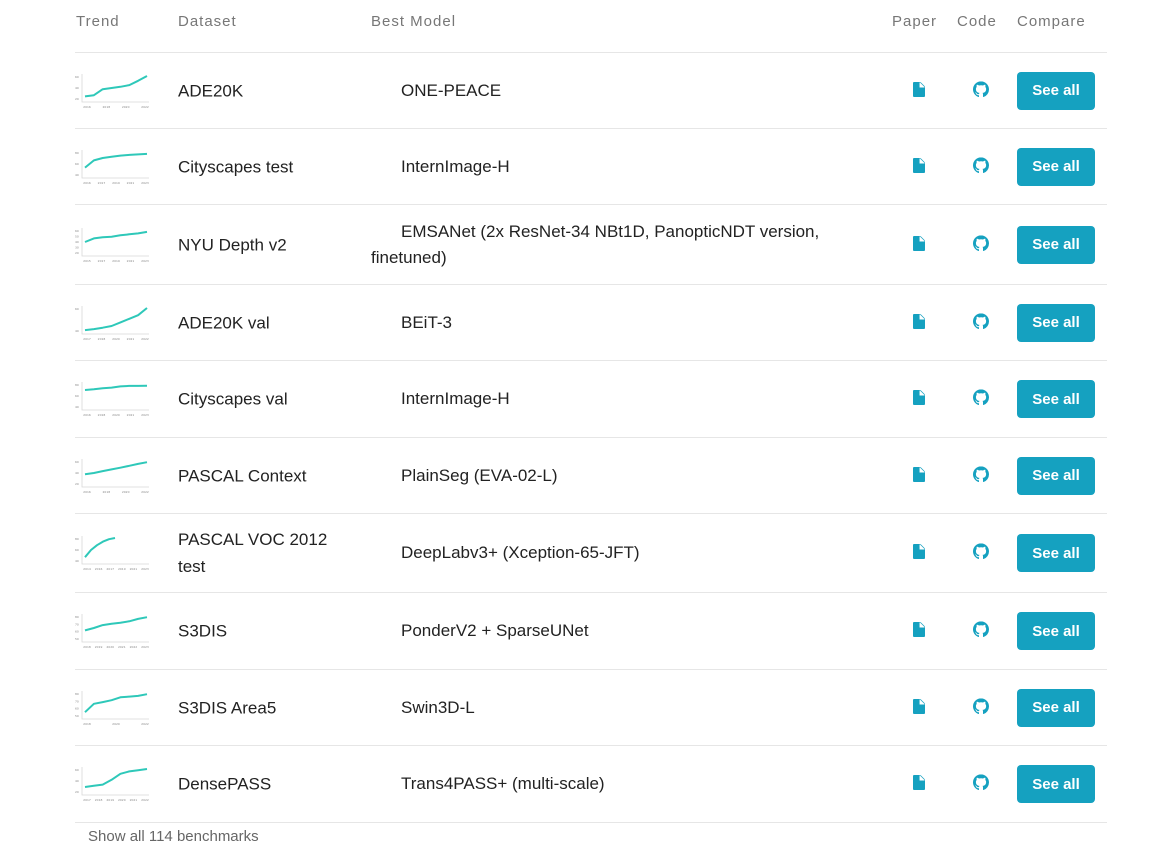 This screenshot has width=1161, height=851. What do you see at coordinates (263, 322) in the screenshot?
I see `dataset-name: ADE20K val` at bounding box center [263, 322].